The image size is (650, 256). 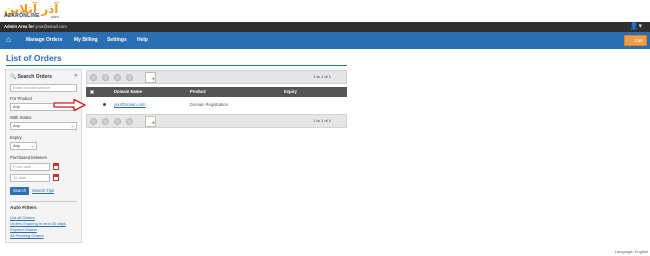 I want to click on auto-filters-heading: Auto Filters, so click(x=23, y=208).